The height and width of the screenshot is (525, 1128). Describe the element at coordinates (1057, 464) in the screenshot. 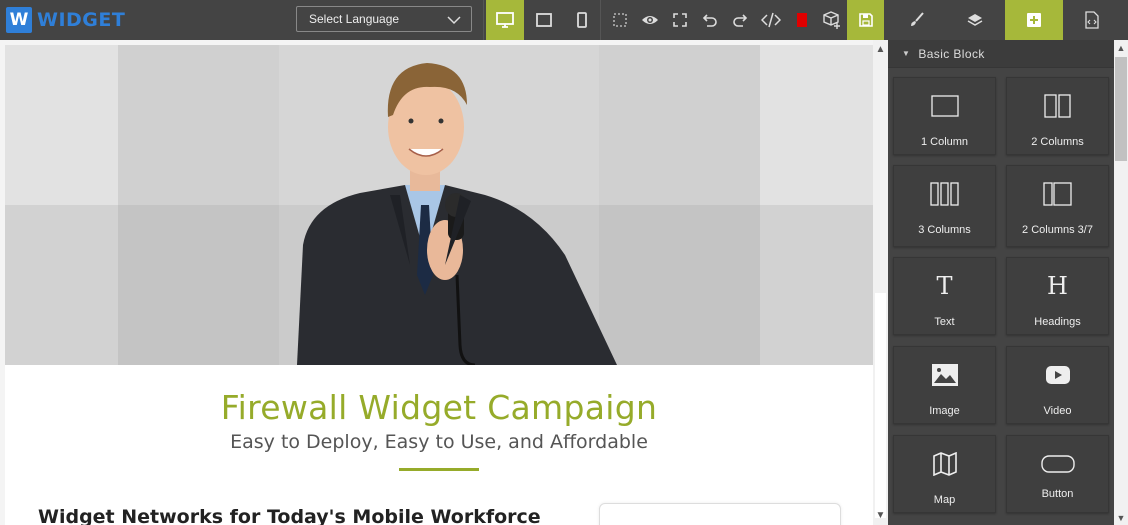

I see `button-icon` at that location.